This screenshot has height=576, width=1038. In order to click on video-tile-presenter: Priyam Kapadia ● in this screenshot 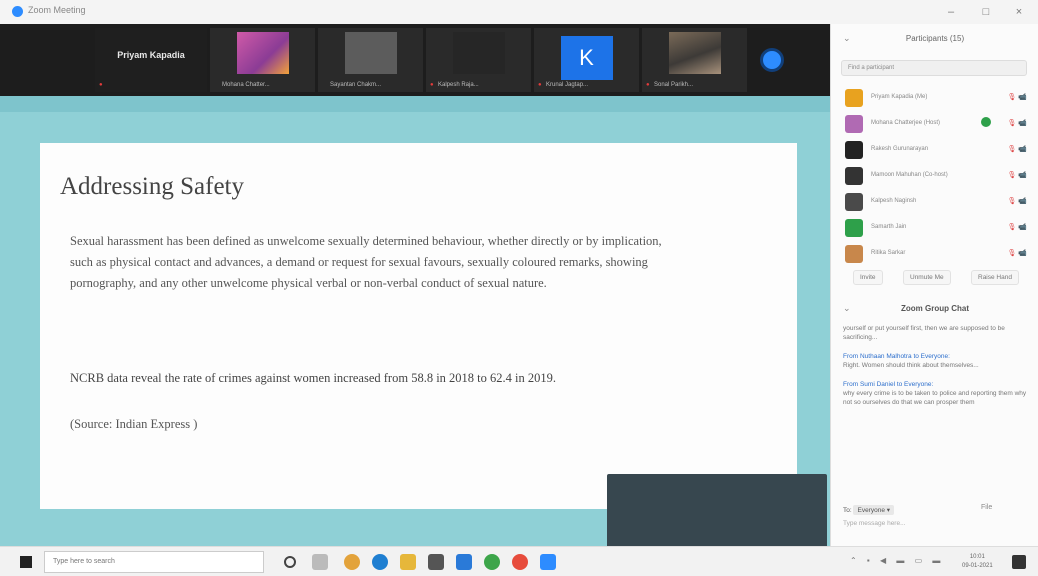, I will do `click(151, 60)`.